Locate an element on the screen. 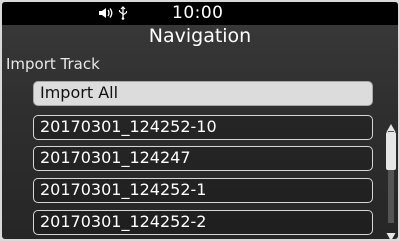  list-item-label: 20170301_124252-1 is located at coordinates (123, 189).